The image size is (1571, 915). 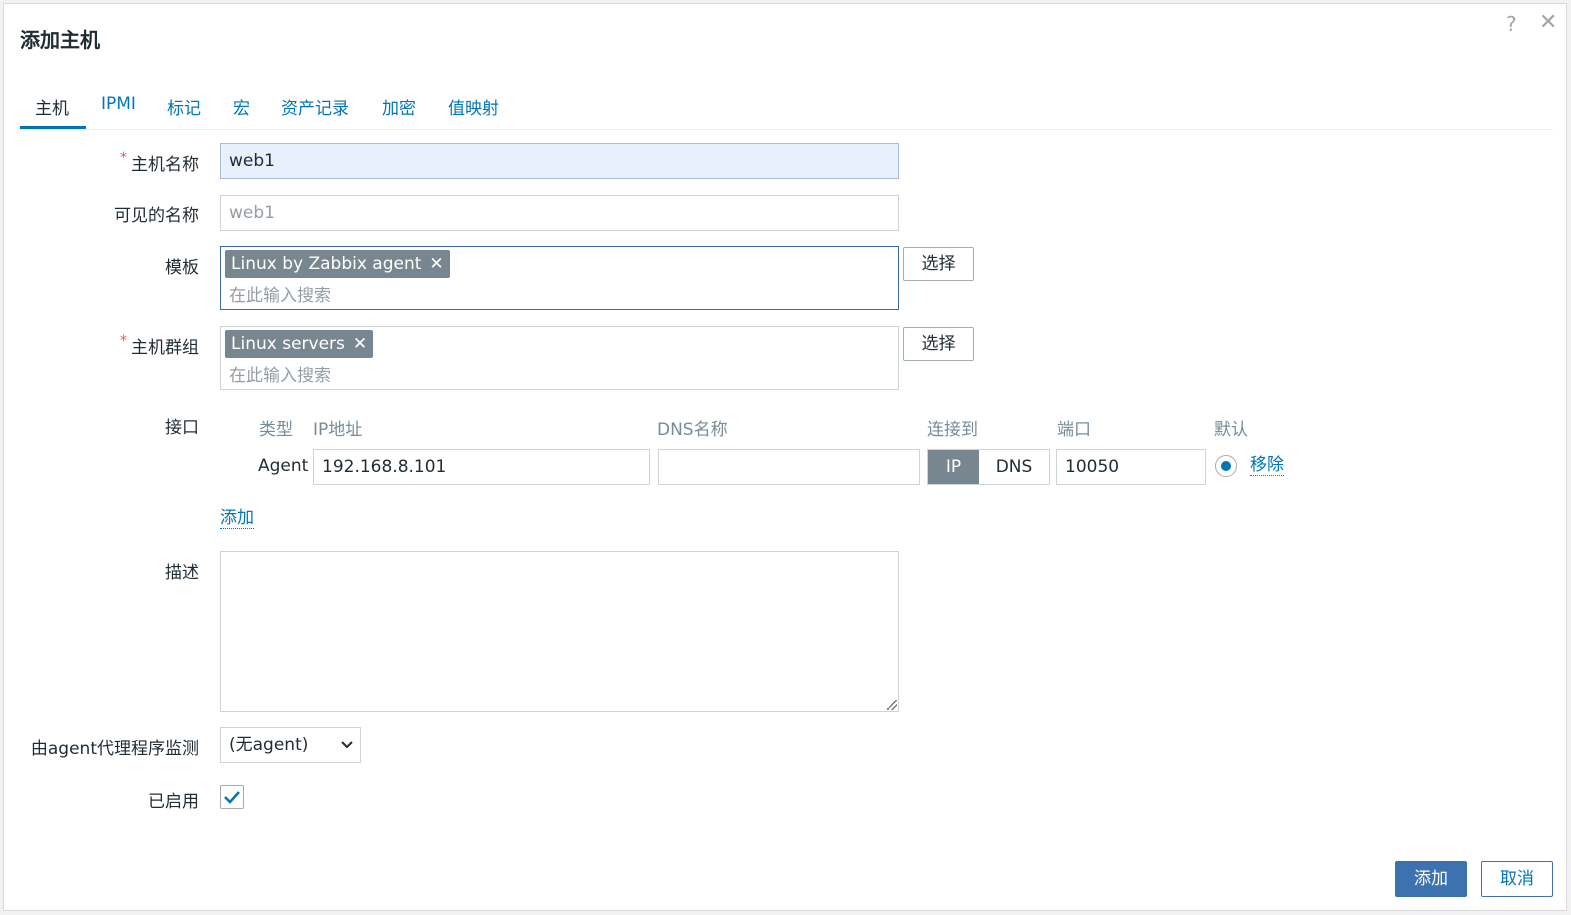 What do you see at coordinates (559, 358) in the screenshot?
I see `host-groups-multiselect: Linux servers ✕ 在此输入搜索` at bounding box center [559, 358].